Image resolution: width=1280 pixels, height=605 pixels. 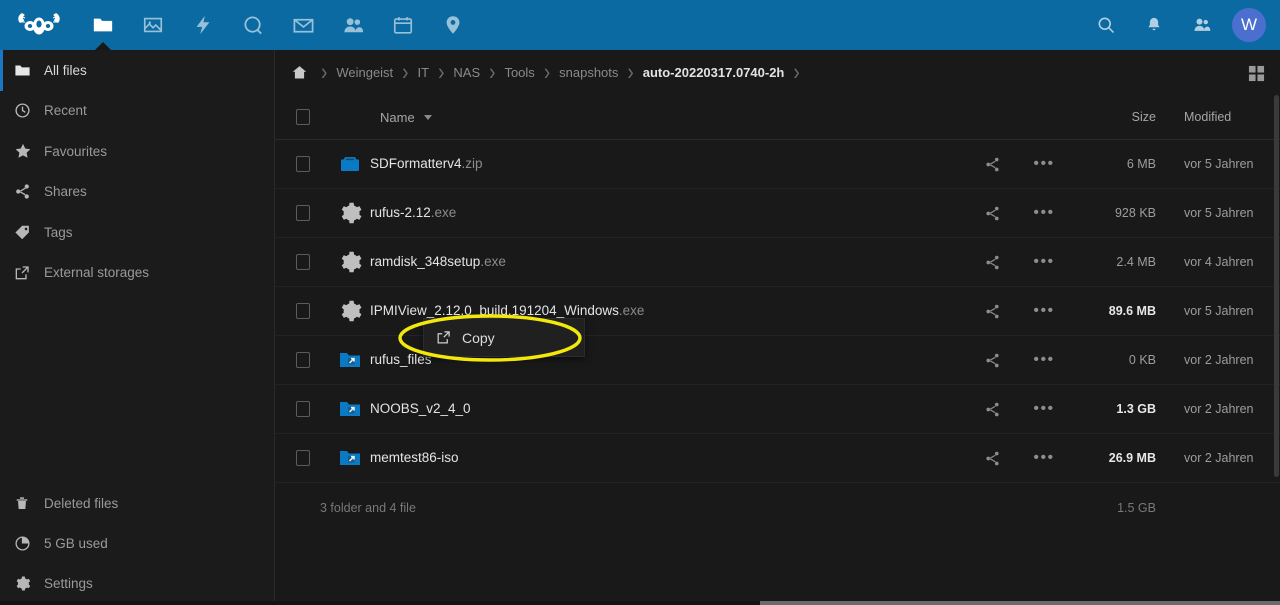 What do you see at coordinates (1136, 507) in the screenshot?
I see `summary-size: 1.5 GB` at bounding box center [1136, 507].